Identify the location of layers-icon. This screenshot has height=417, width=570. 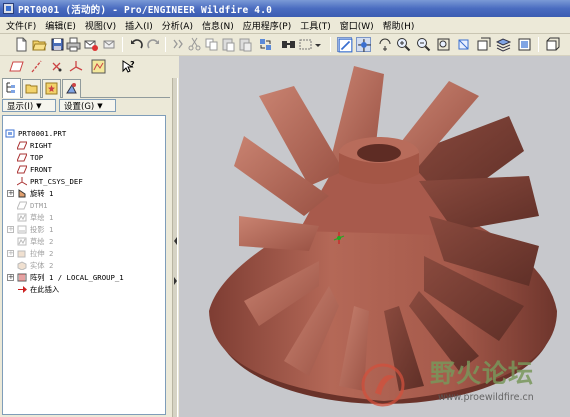
(503, 44).